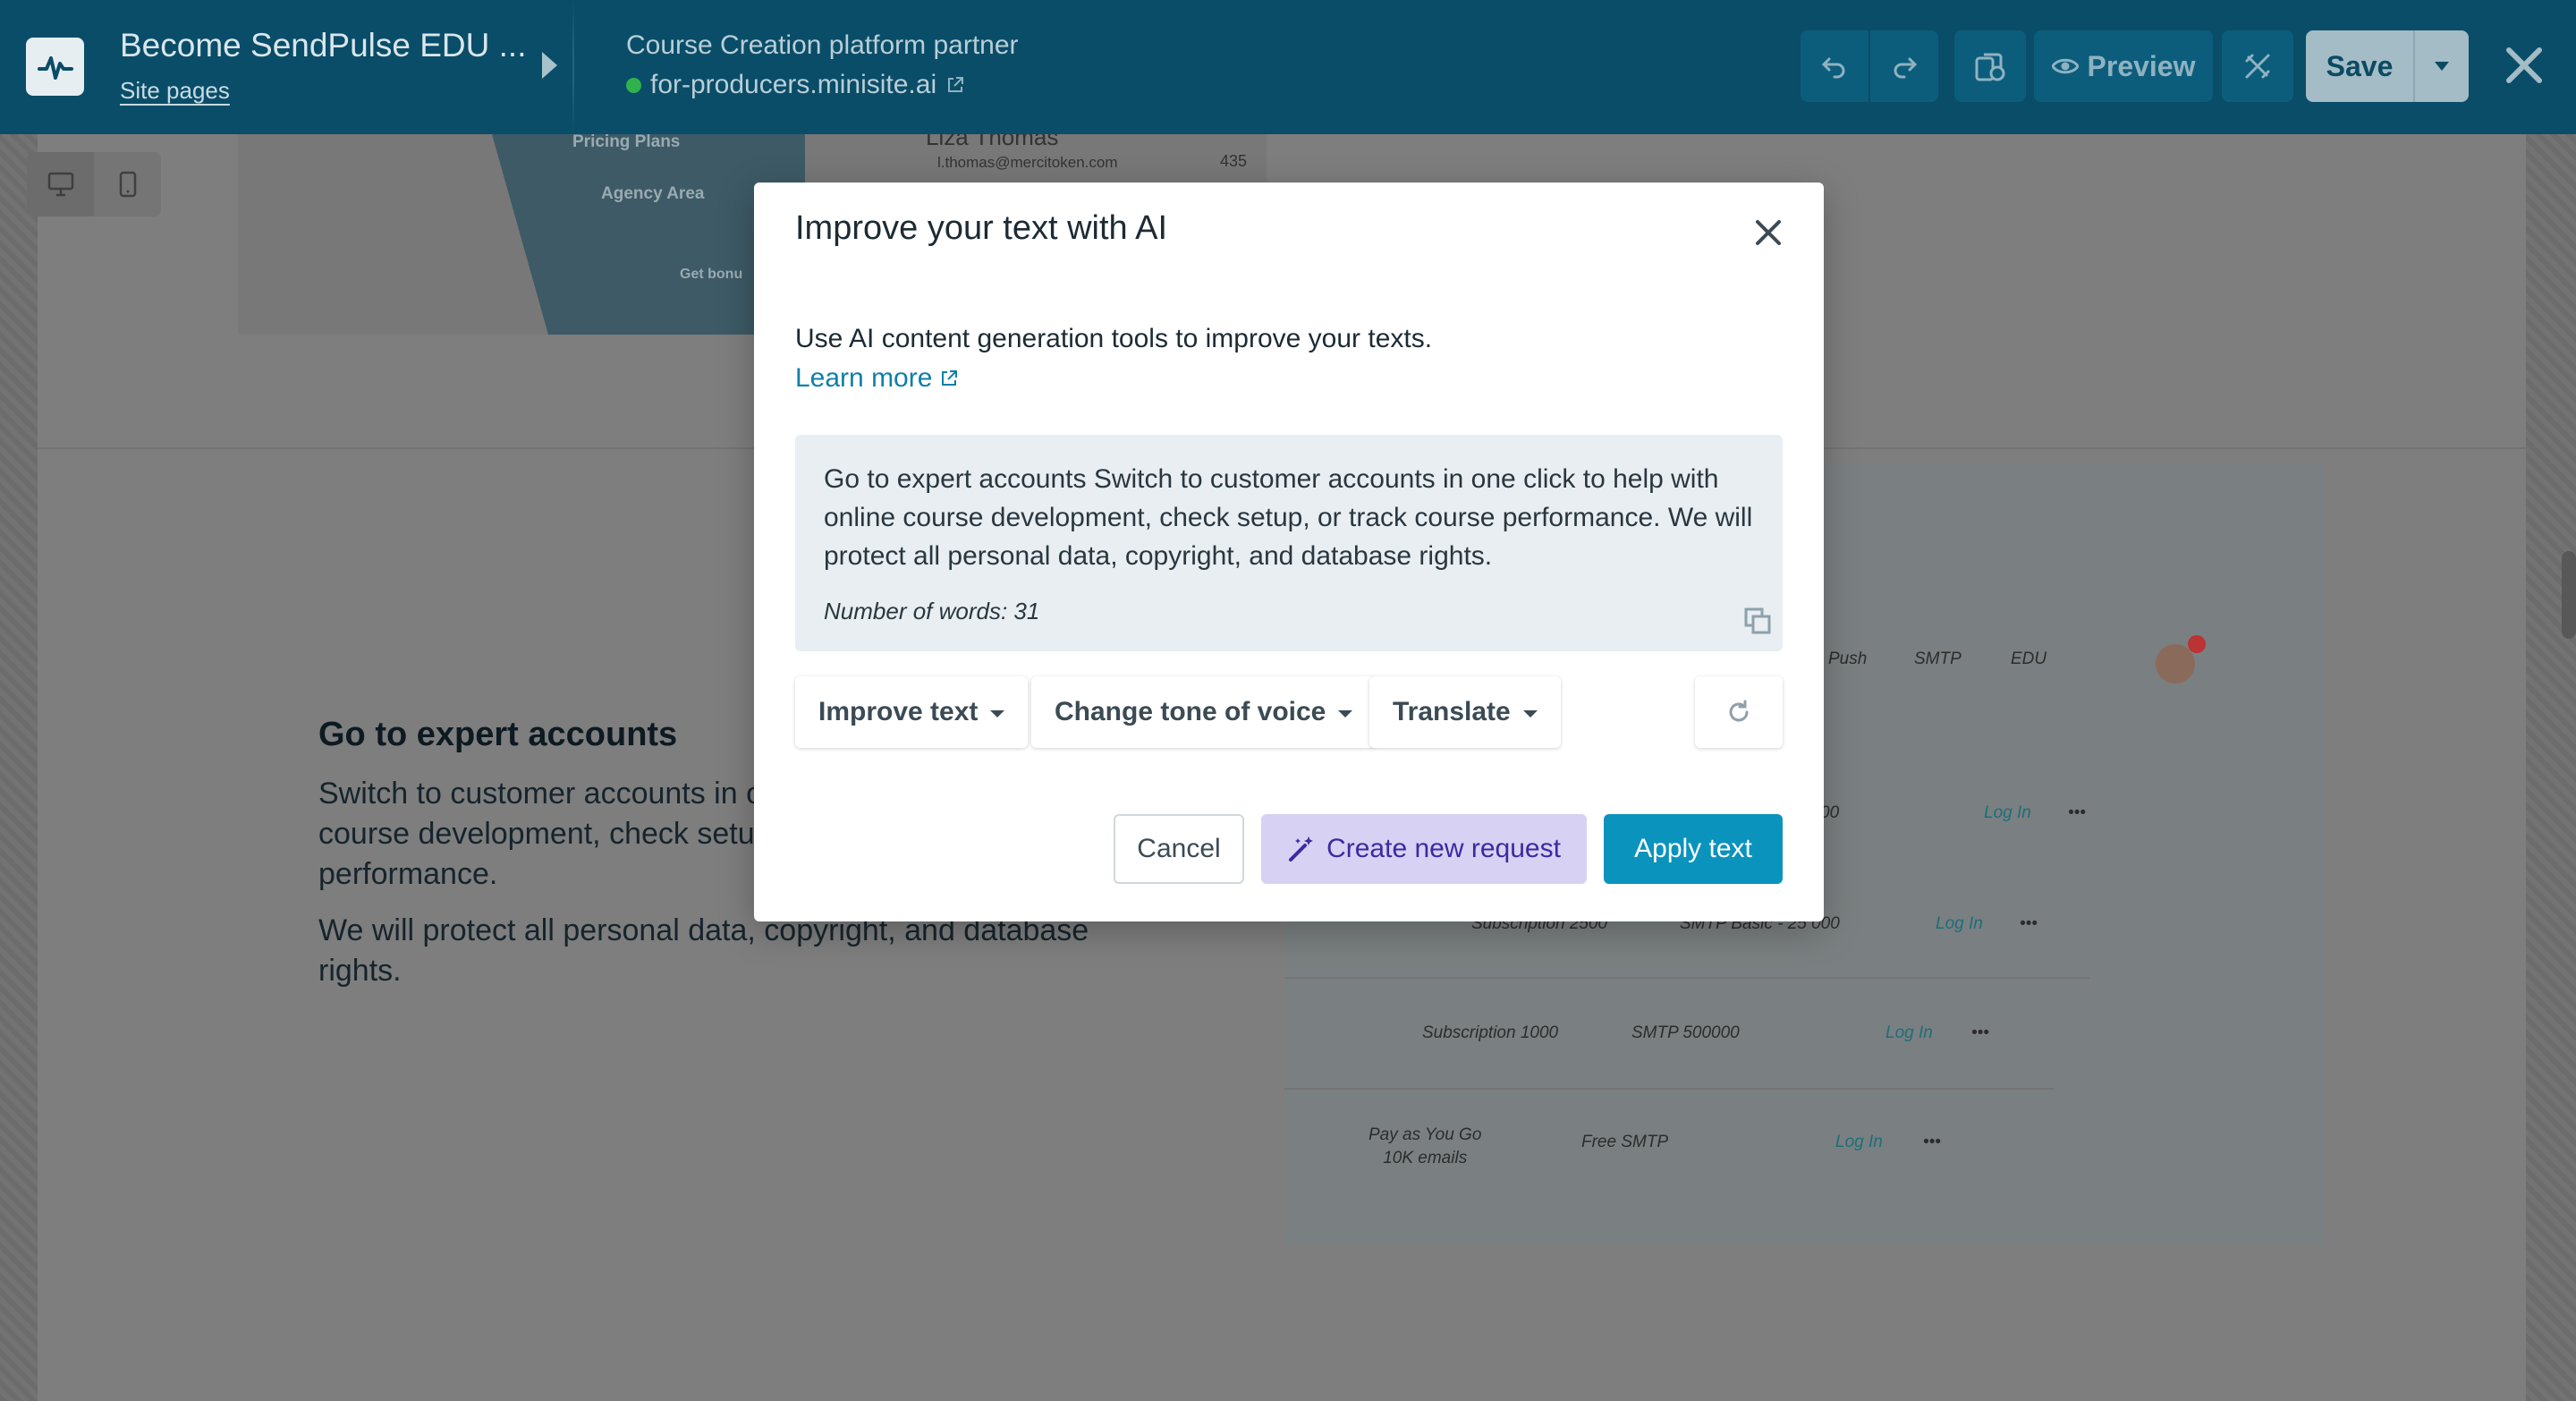  Describe the element at coordinates (2029, 659) in the screenshot. I see `illustration-nav-item: EDU` at that location.